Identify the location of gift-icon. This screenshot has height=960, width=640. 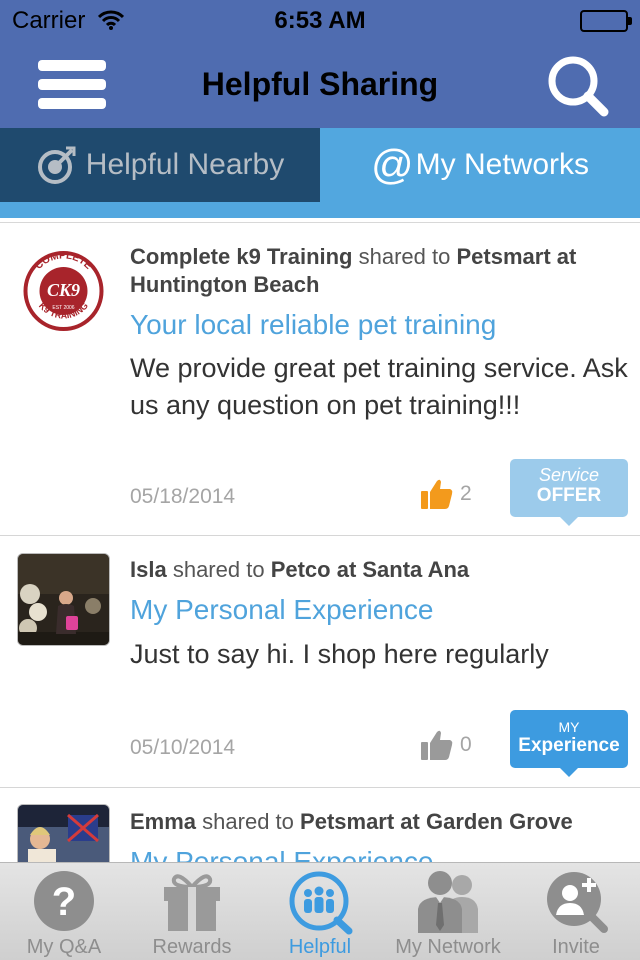
(192, 902).